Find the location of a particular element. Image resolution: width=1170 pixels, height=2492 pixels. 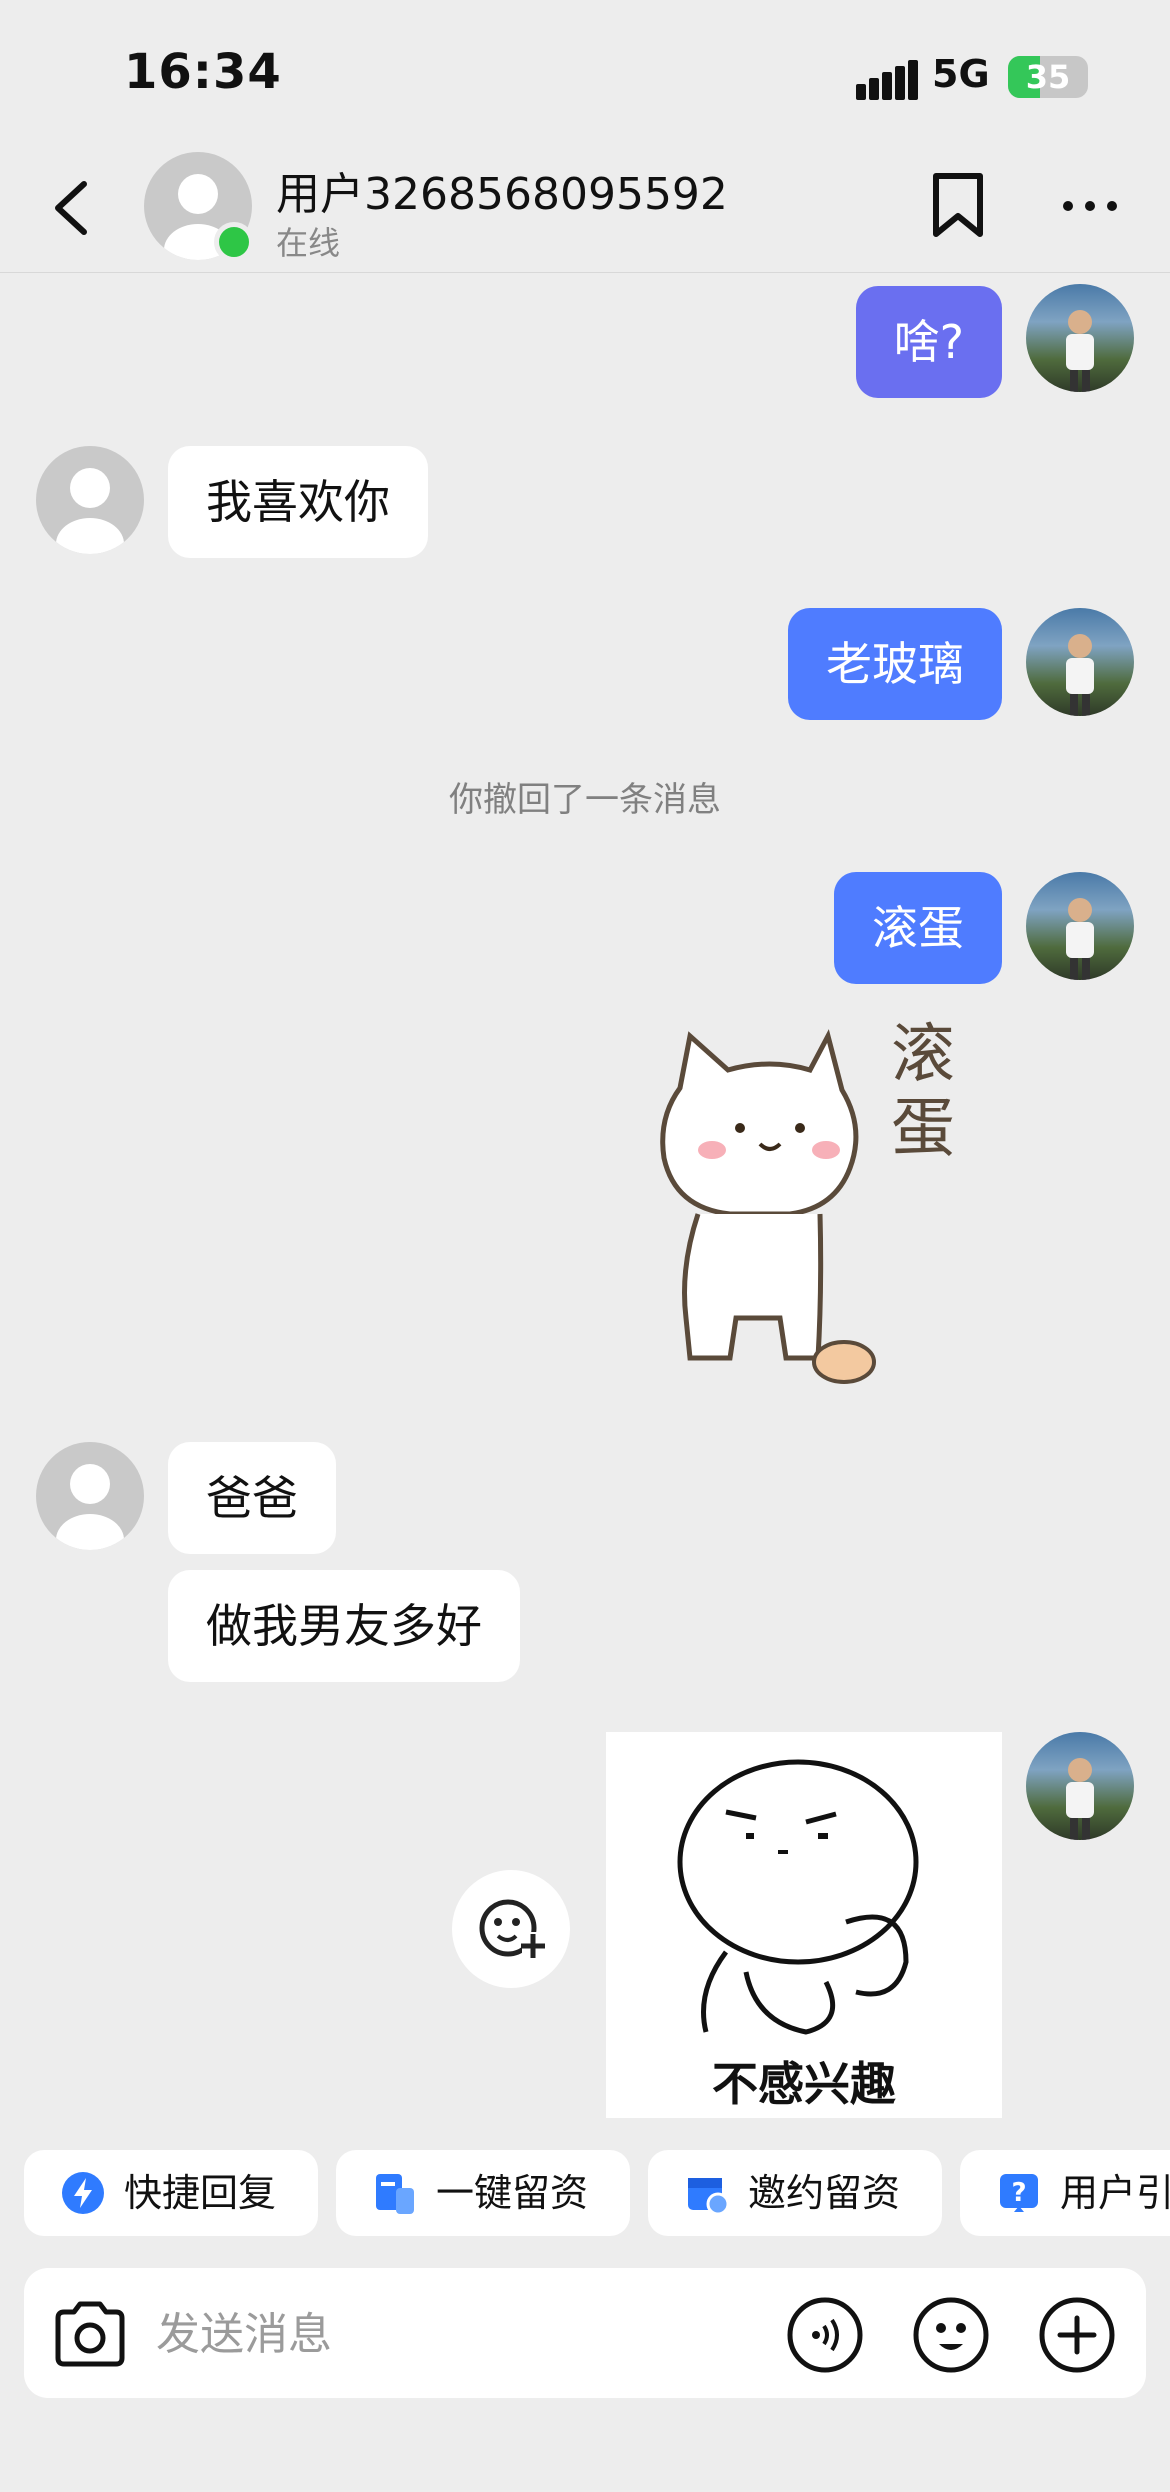

quick-reply-chip: 快捷回复 is located at coordinates (171, 2193).